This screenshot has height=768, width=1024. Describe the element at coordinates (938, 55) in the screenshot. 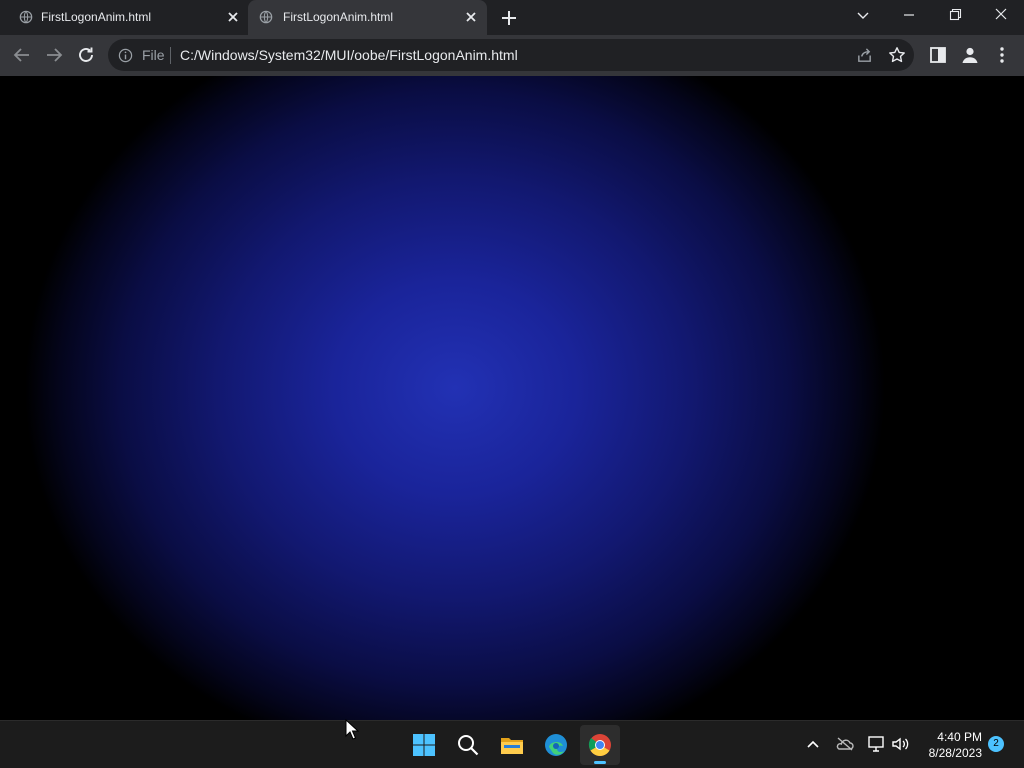

I see `side-panel-icon` at that location.